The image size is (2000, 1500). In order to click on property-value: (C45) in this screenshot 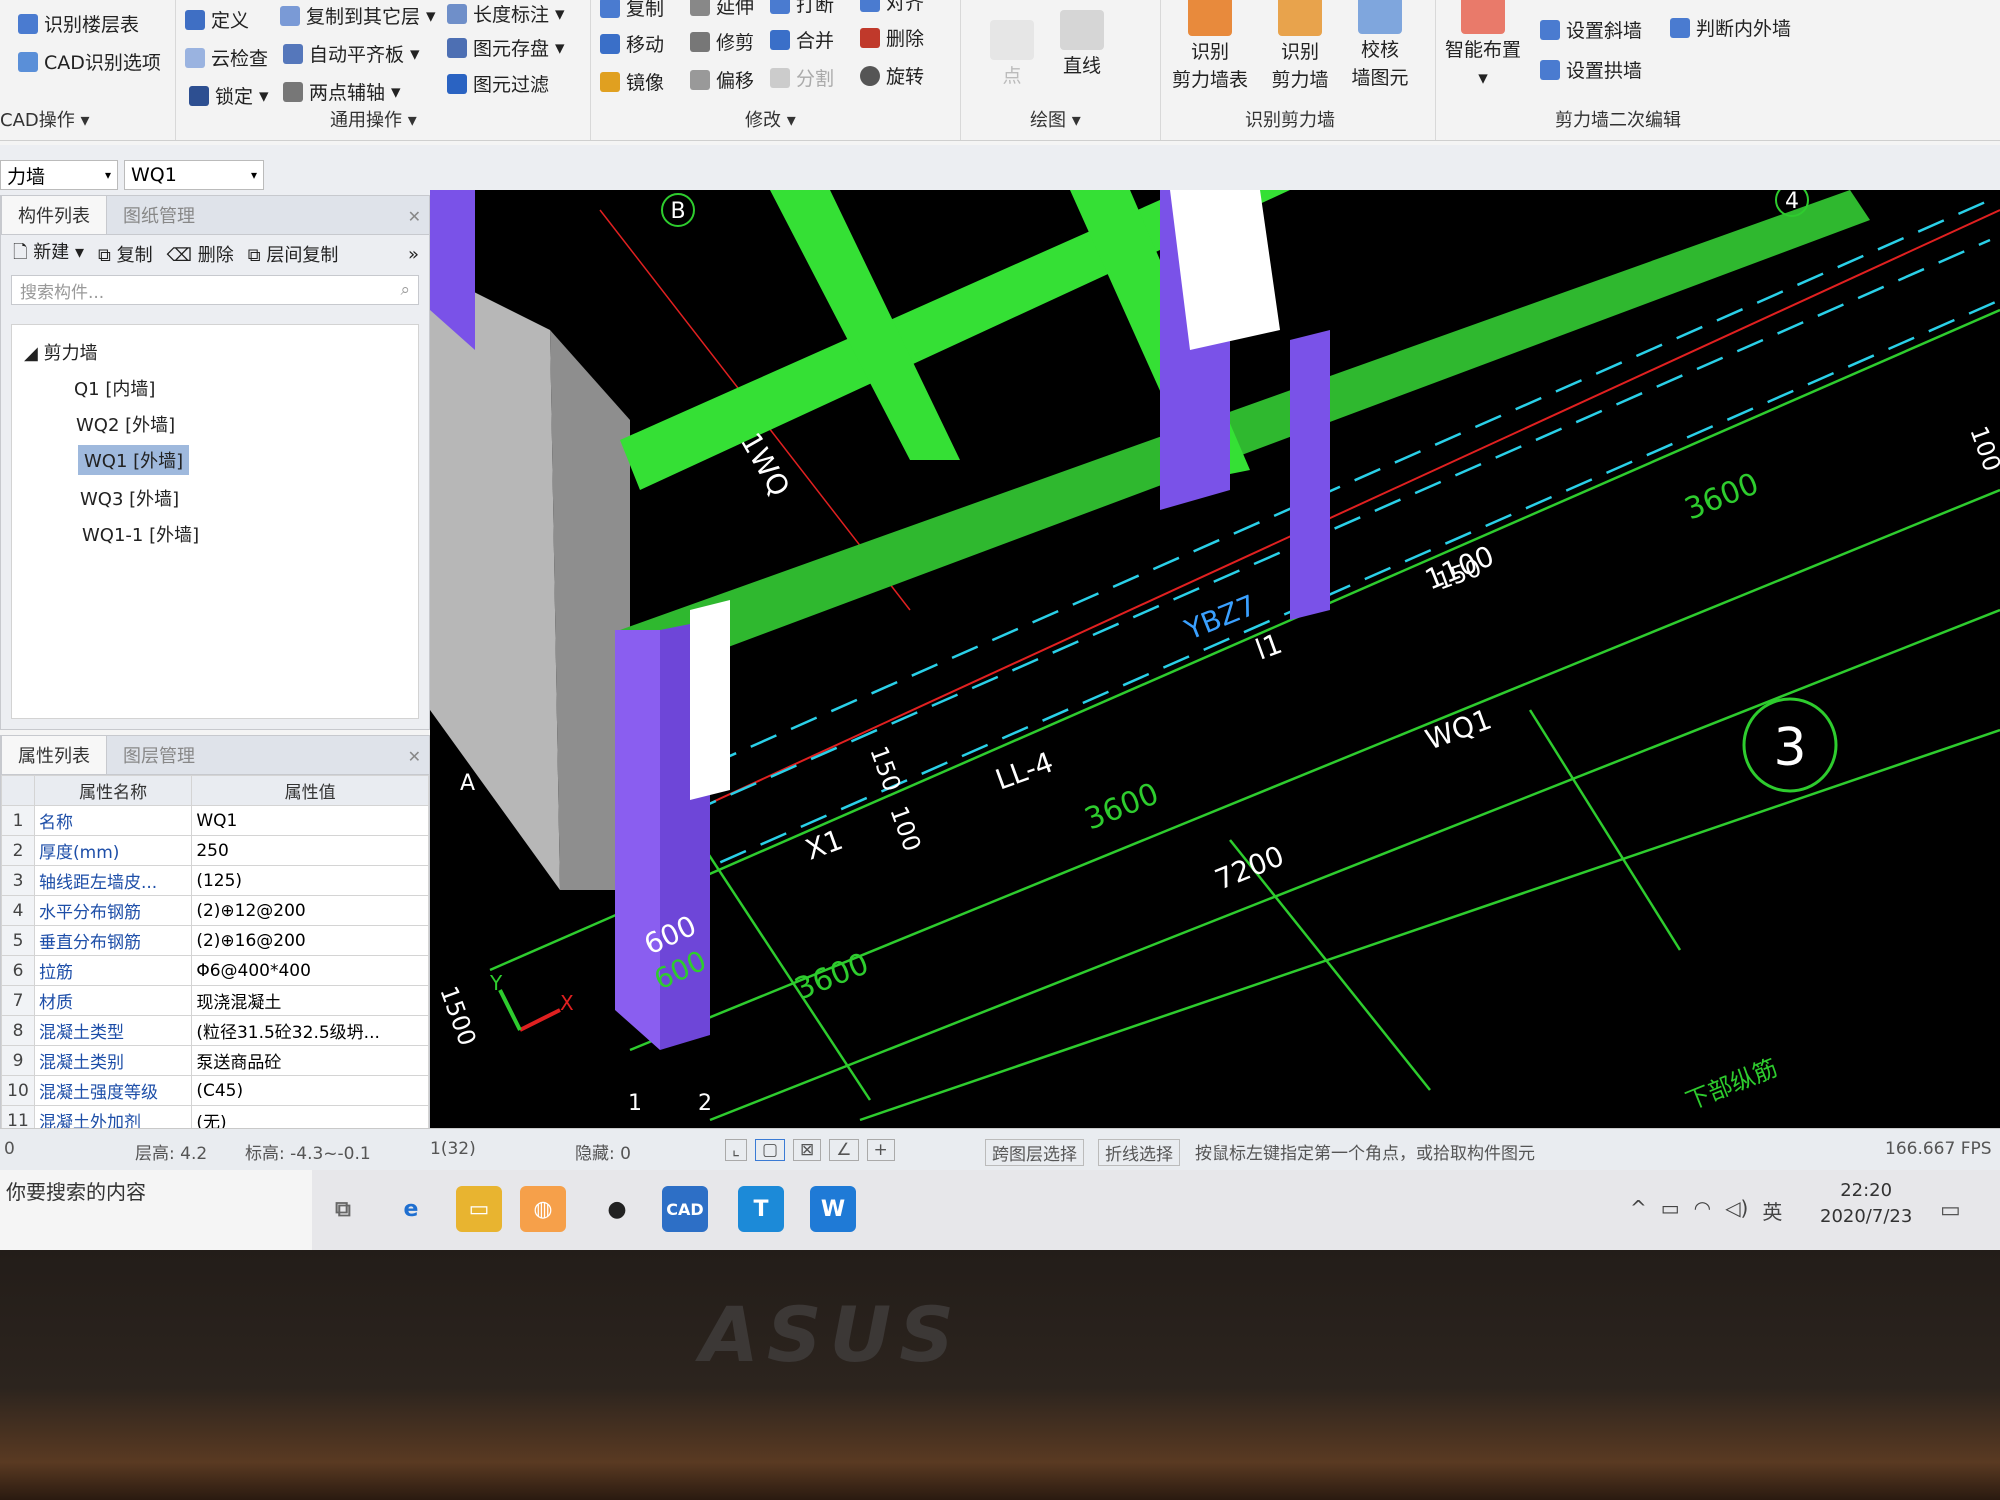, I will do `click(310, 1090)`.